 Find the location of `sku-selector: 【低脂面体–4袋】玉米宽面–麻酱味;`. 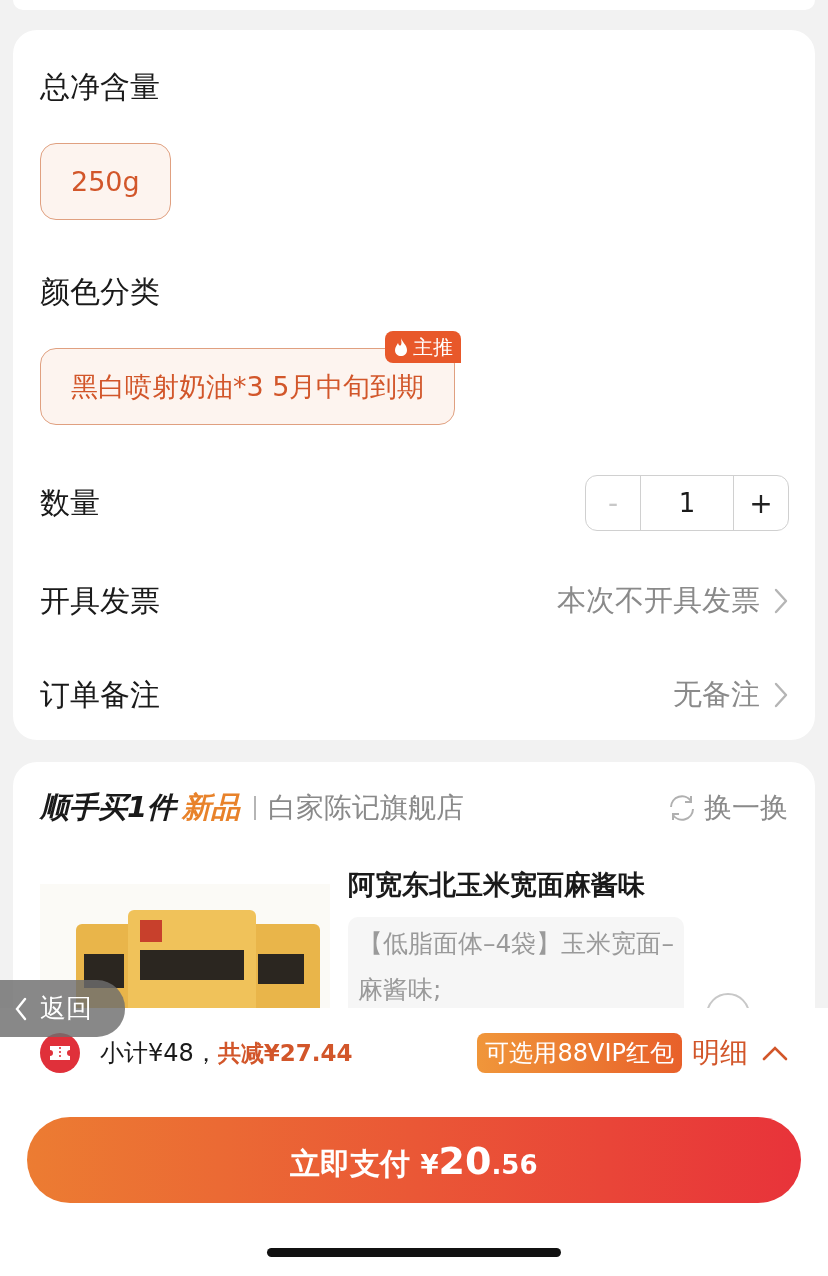

sku-selector: 【低脂面体–4袋】玉米宽面–麻酱味; is located at coordinates (516, 962).